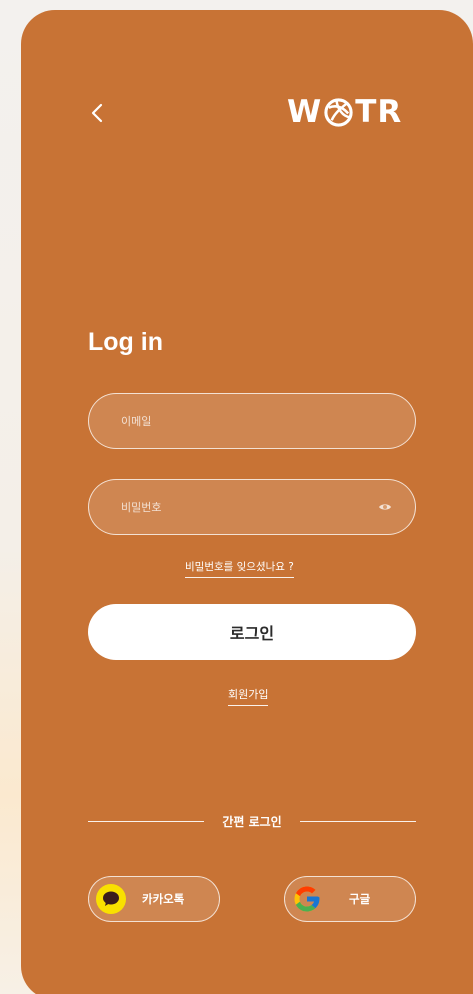 This screenshot has height=994, width=473. Describe the element at coordinates (252, 632) in the screenshot. I see `login-button: 로그인` at that location.